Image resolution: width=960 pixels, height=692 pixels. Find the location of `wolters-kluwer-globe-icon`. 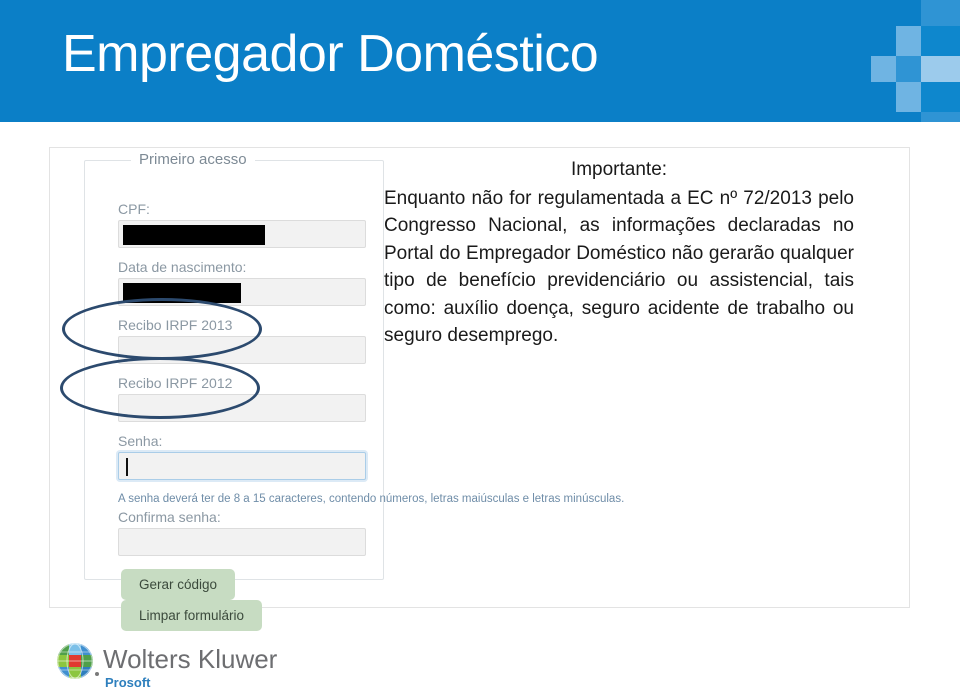

wolters-kluwer-globe-icon is located at coordinates (75, 661).